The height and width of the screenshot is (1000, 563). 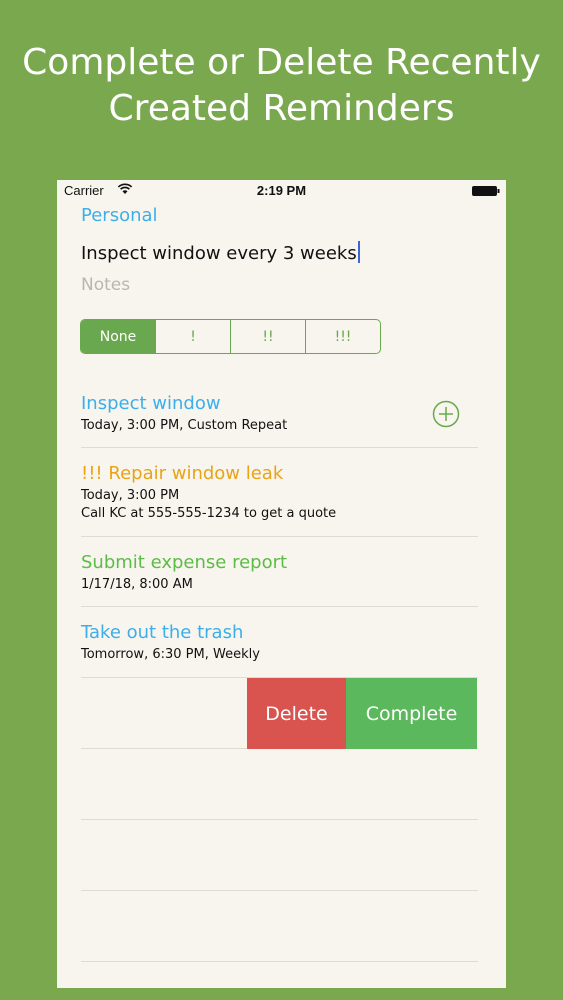 I want to click on notes-input: Notes, so click(x=105, y=285).